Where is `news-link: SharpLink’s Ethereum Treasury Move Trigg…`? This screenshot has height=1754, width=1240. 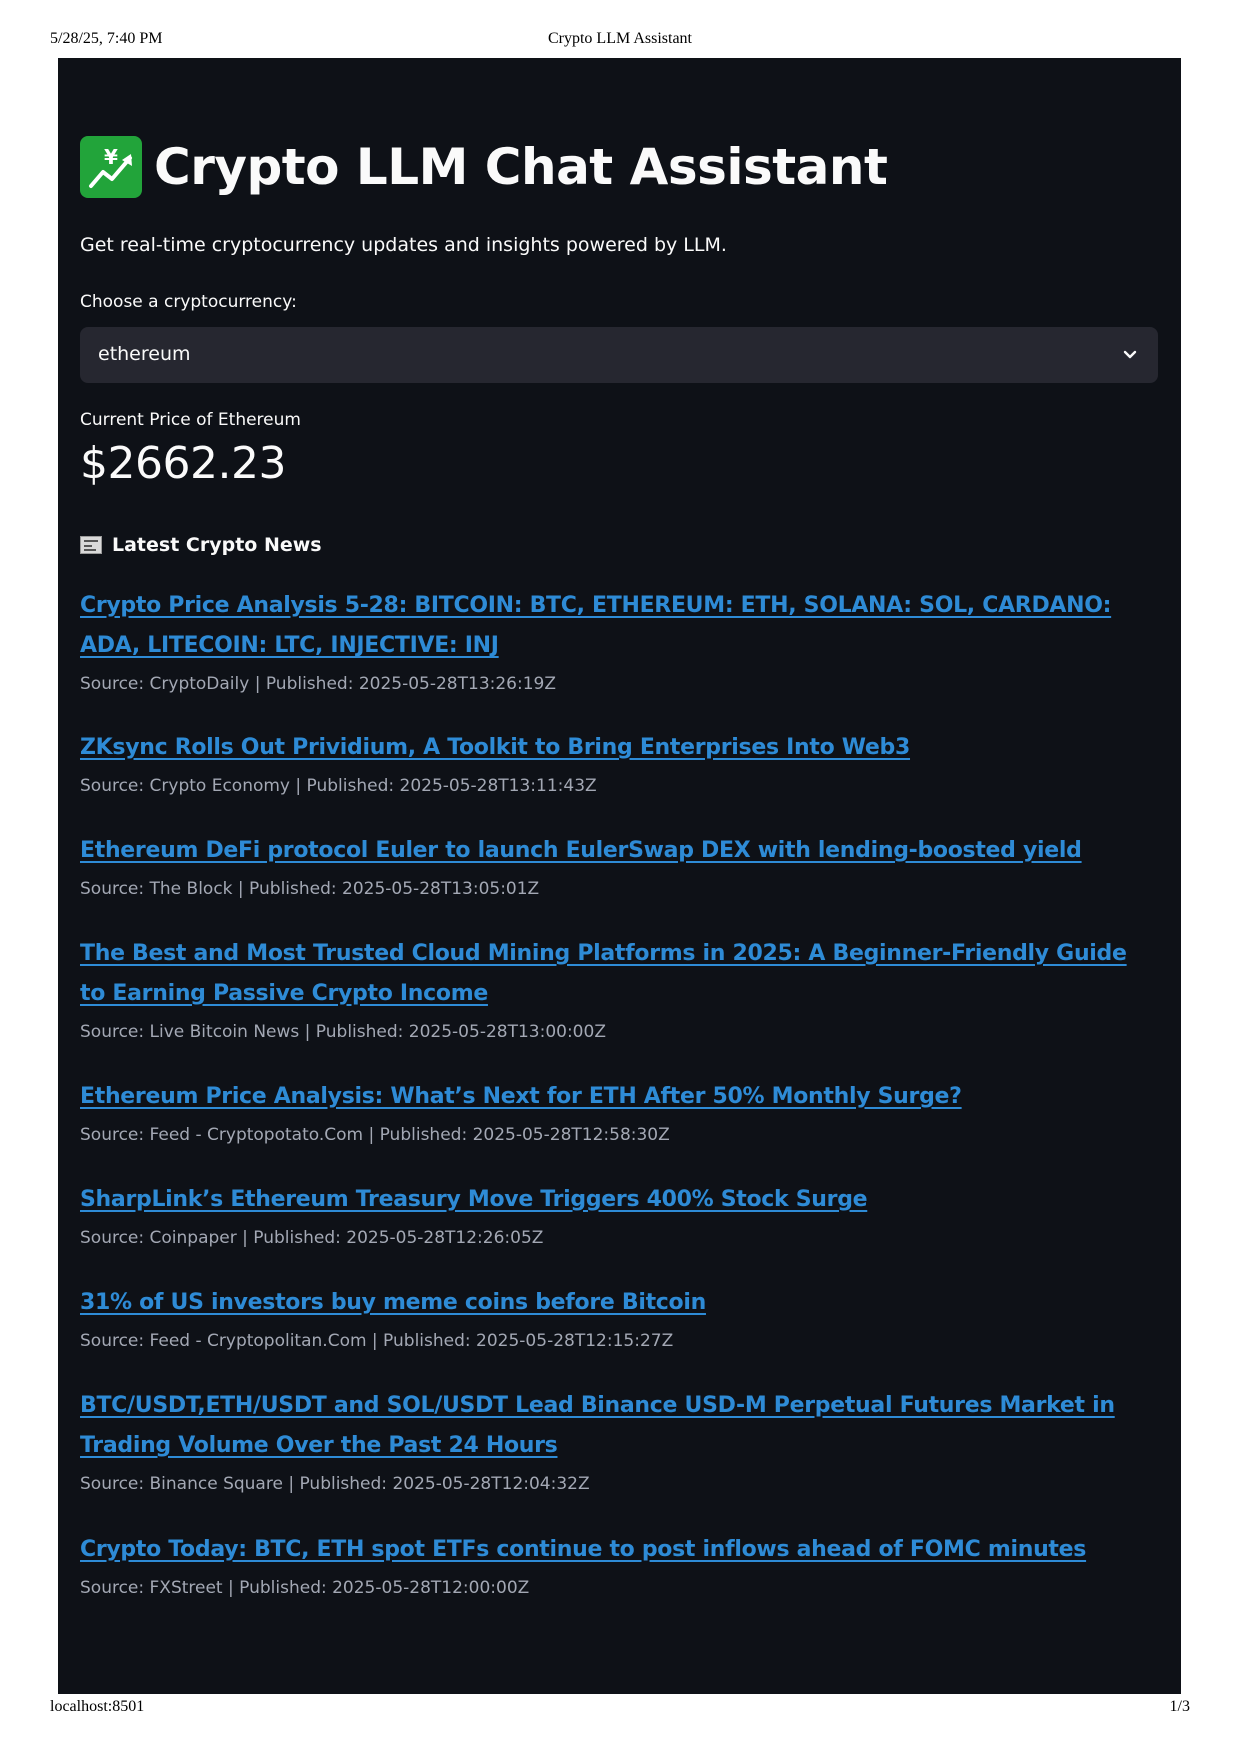 news-link: SharpLink’s Ethereum Treasury Move Trigg… is located at coordinates (619, 1200).